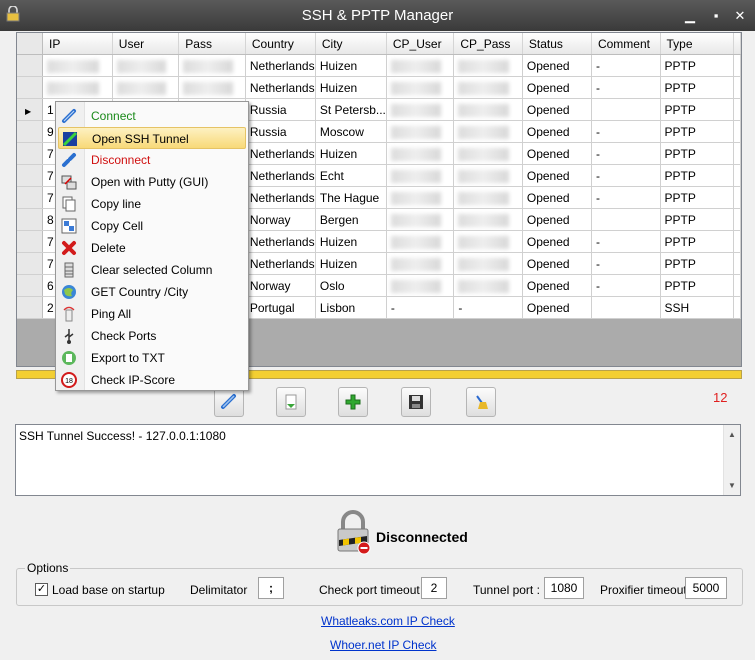  What do you see at coordinates (353, 402) in the screenshot?
I see `add-toolbar-button` at bounding box center [353, 402].